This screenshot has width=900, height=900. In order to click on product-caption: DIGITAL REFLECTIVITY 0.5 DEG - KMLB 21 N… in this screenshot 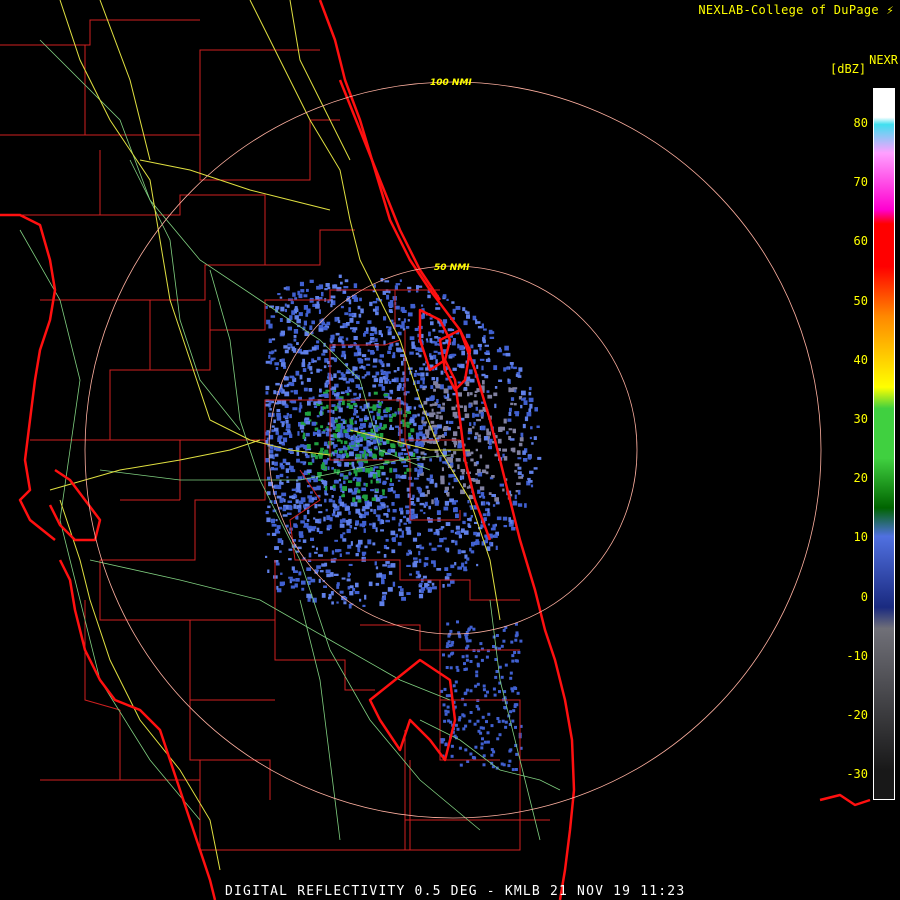, I will do `click(455, 891)`.